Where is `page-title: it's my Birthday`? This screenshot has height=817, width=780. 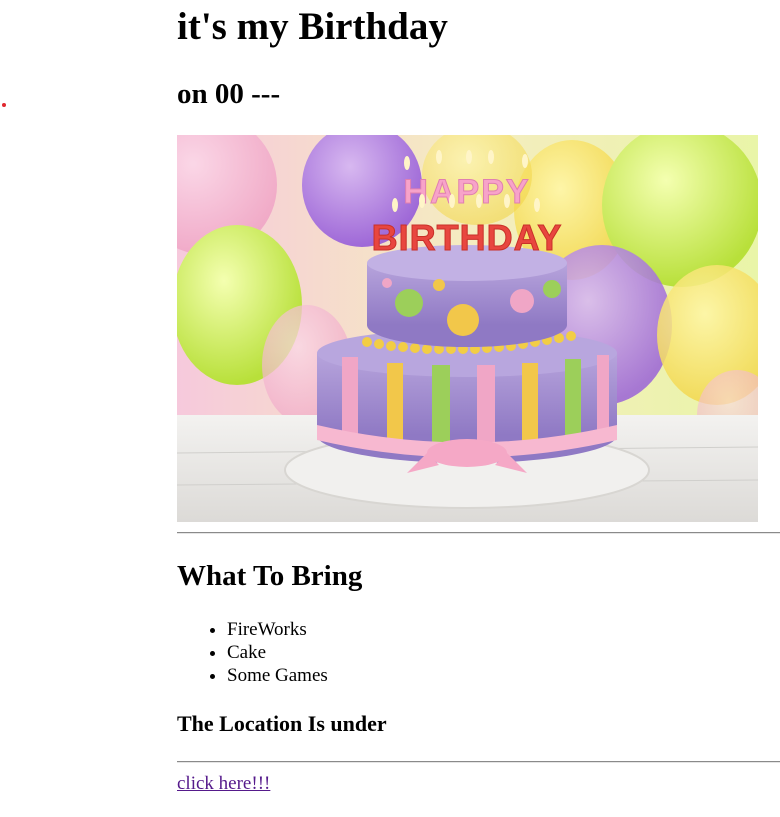 page-title: it's my Birthday is located at coordinates (312, 26).